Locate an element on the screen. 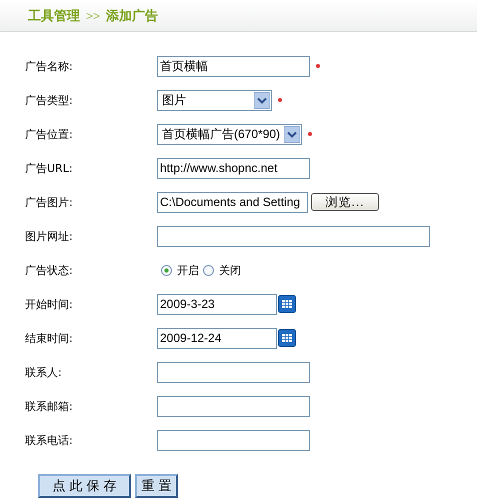 The height and width of the screenshot is (501, 477). dropdown: 图片 is located at coordinates (214, 100).